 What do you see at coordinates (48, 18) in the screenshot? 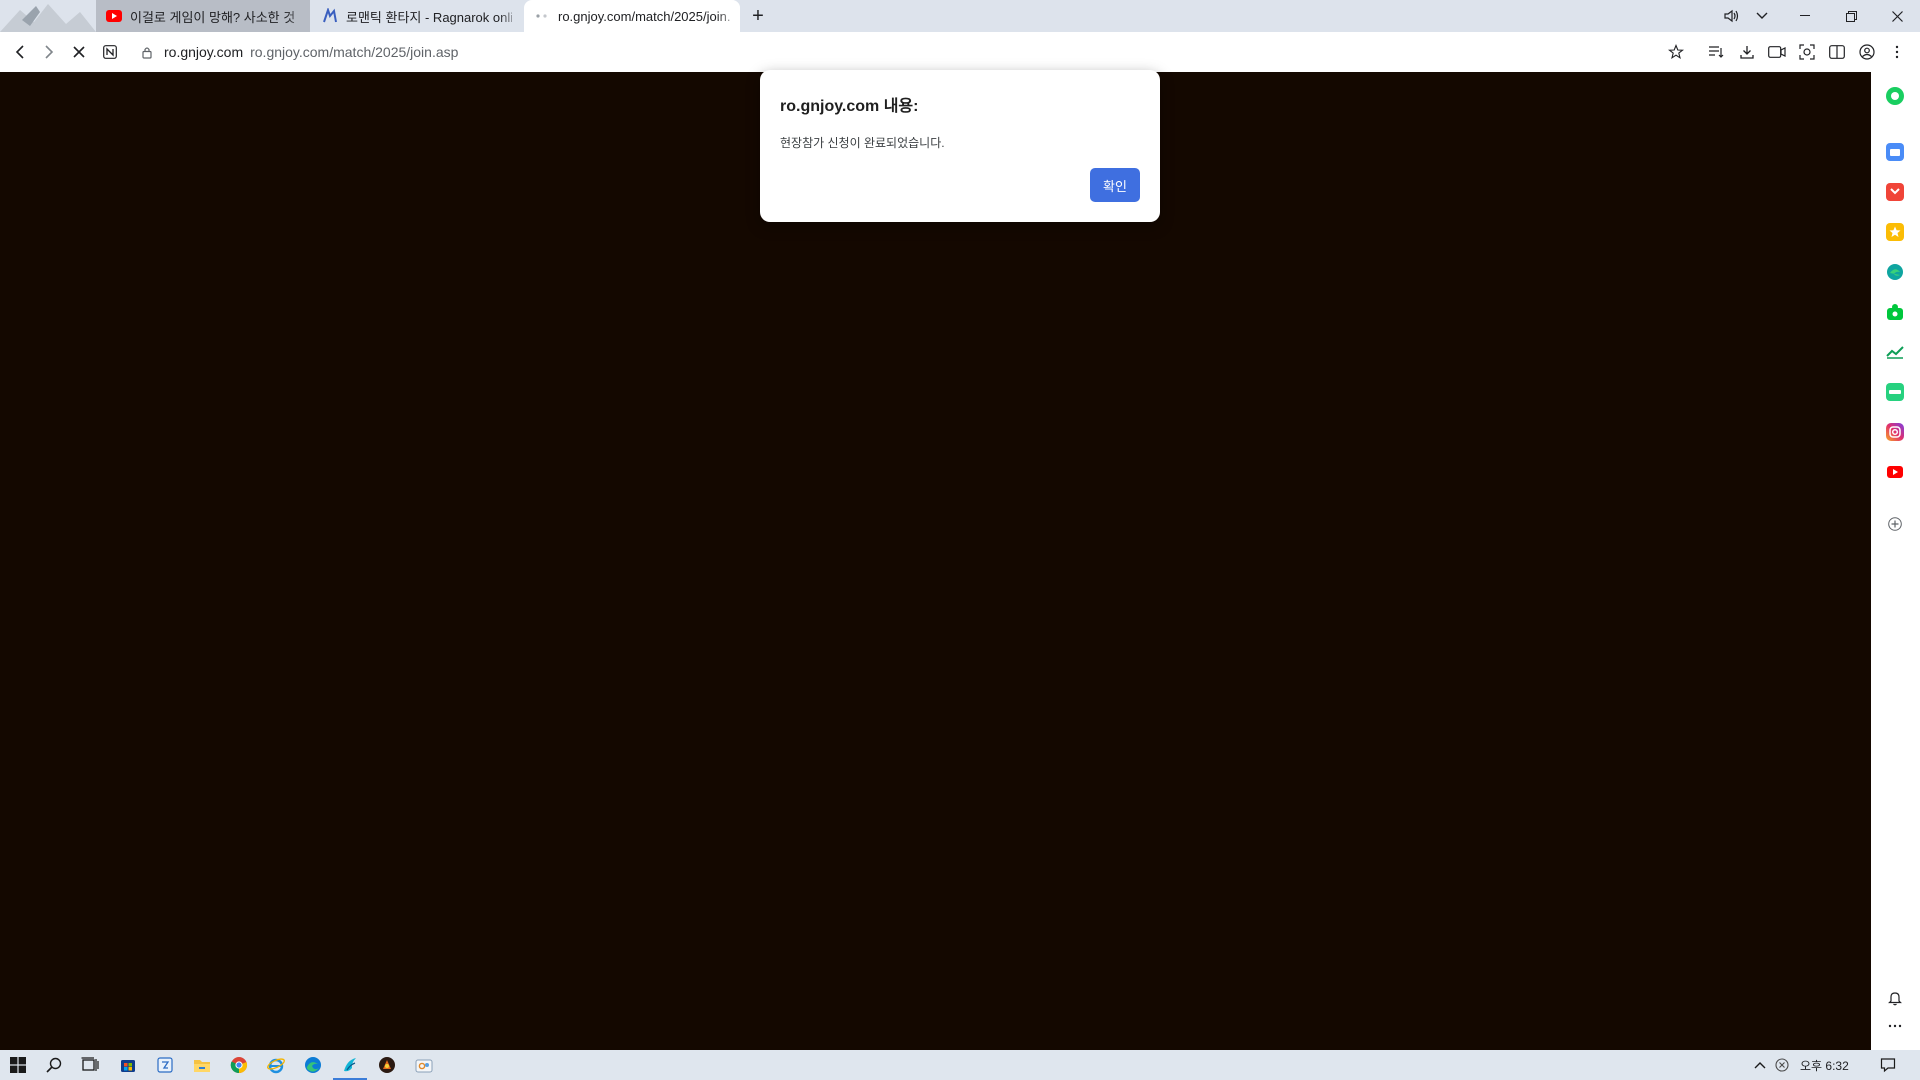
I see `theme-background-art` at bounding box center [48, 18].